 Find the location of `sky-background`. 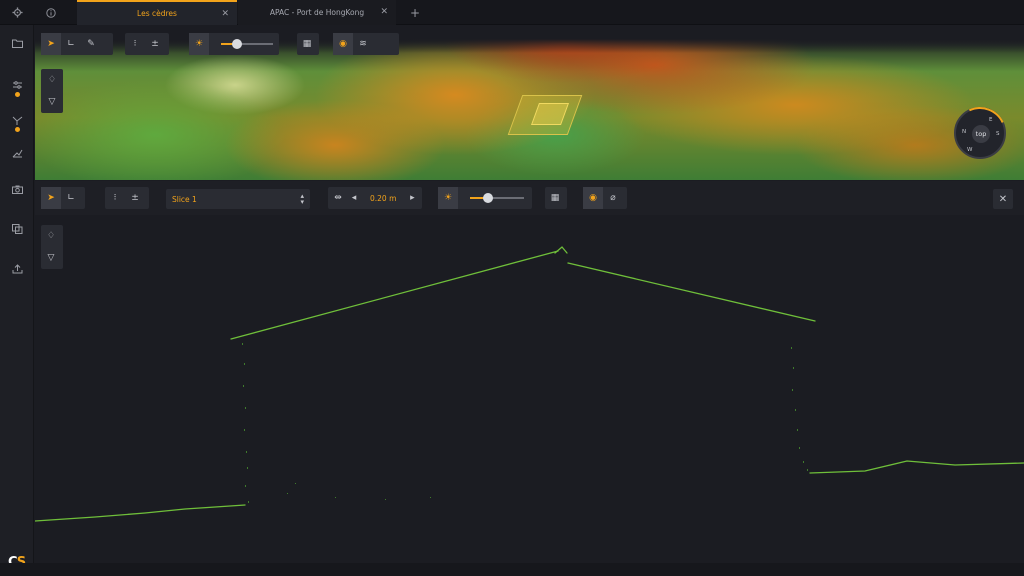

sky-background is located at coordinates (529, 39).